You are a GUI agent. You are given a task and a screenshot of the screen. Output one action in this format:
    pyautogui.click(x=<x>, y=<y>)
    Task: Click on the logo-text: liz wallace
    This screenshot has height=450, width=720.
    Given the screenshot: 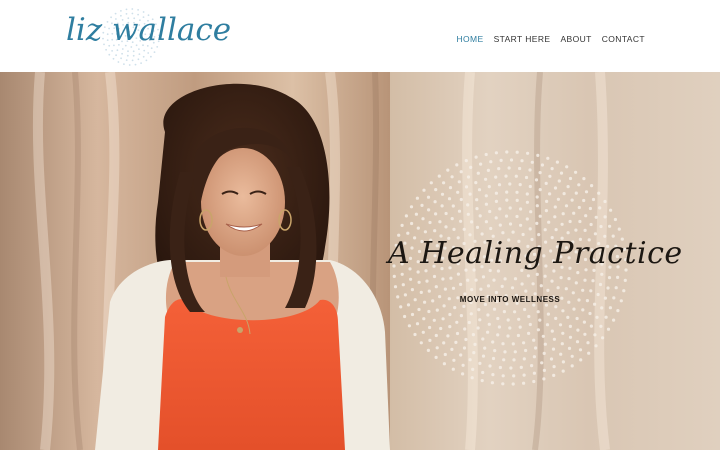 What is the action you would take?
    pyautogui.click(x=149, y=30)
    